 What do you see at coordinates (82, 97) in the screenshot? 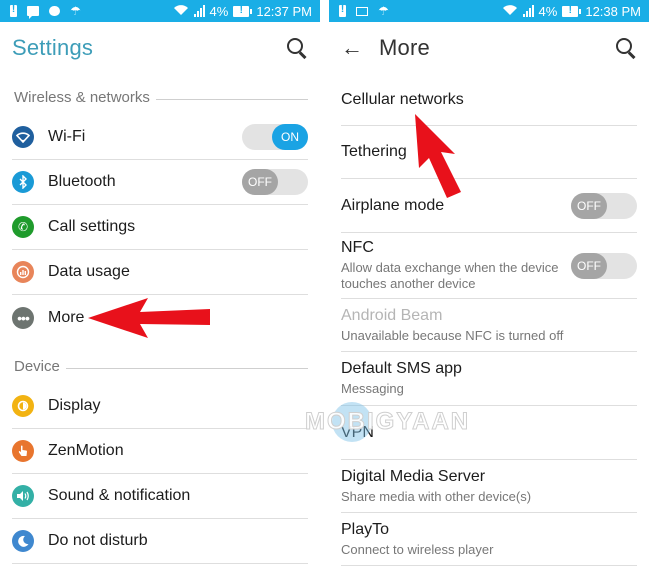
I see `section-header-label: Wireless & networks` at bounding box center [82, 97].